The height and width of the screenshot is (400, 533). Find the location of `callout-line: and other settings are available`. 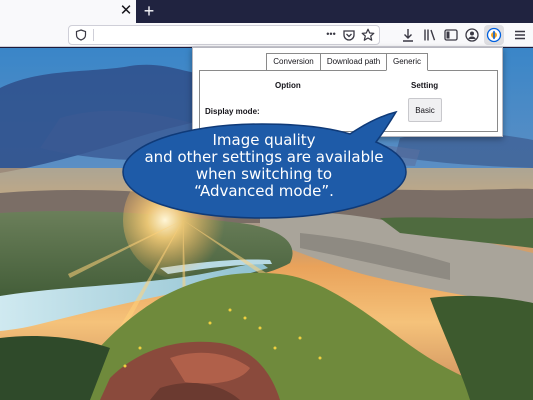

callout-line: and other settings are available is located at coordinates (264, 157).